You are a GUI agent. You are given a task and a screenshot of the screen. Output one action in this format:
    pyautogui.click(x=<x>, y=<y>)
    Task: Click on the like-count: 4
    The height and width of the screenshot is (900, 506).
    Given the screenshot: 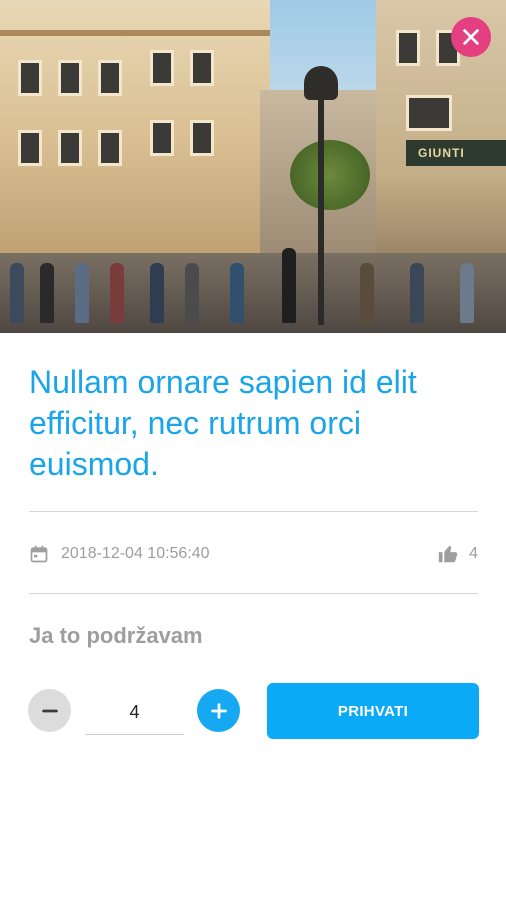 What is the action you would take?
    pyautogui.click(x=473, y=553)
    